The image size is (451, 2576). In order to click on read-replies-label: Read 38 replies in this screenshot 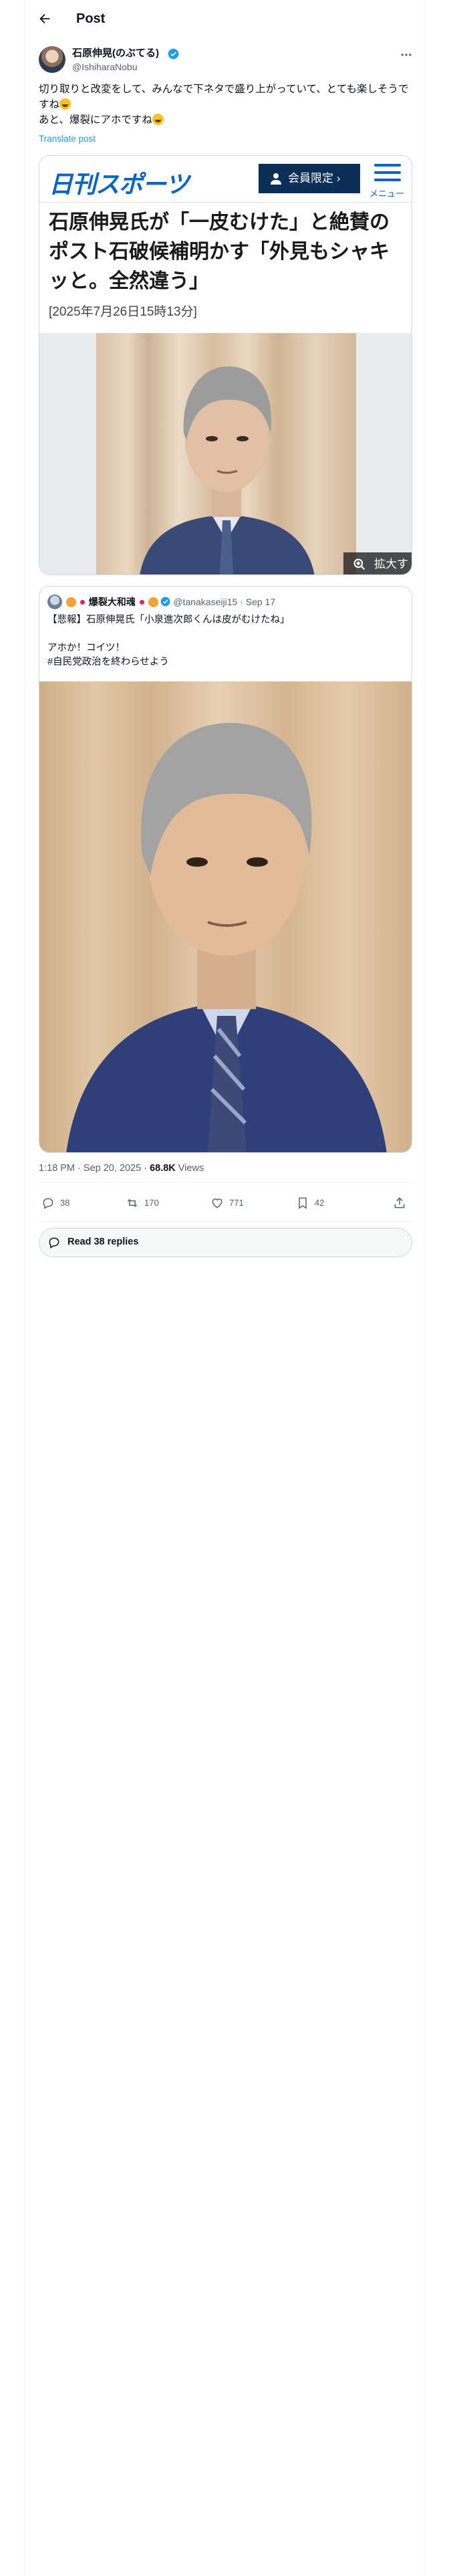, I will do `click(103, 1242)`.